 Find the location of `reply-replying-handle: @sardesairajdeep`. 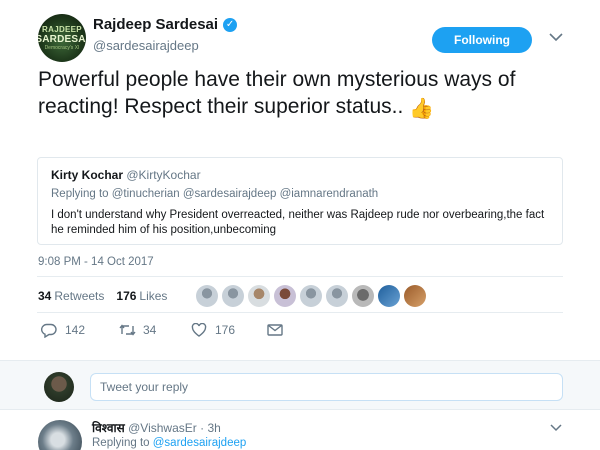

reply-replying-handle: @sardesairajdeep is located at coordinates (200, 443).